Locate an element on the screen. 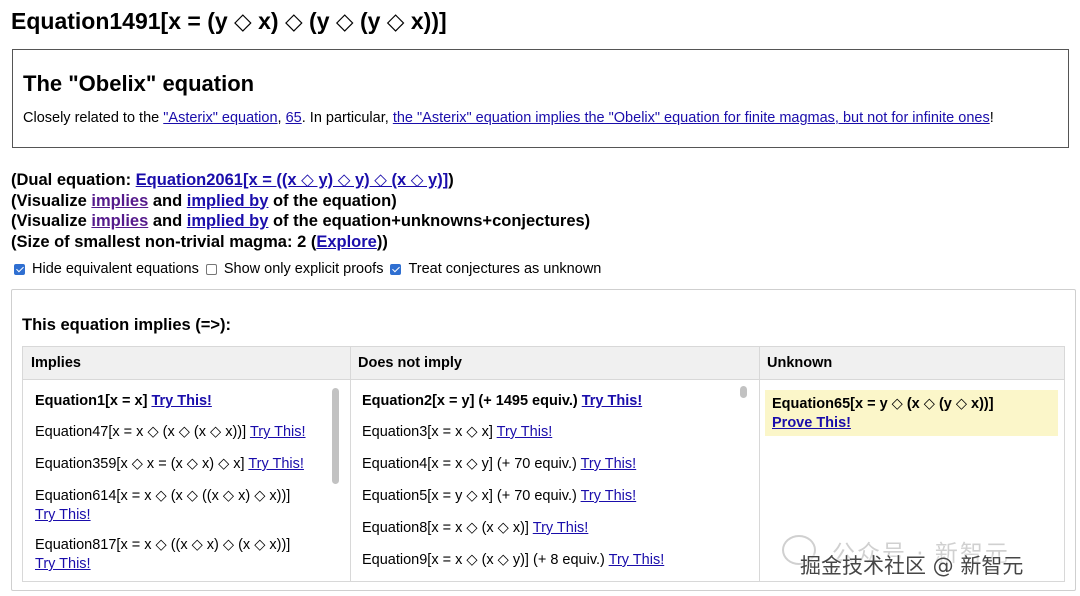 The image size is (1080, 596). equation-text: Equation2[x = y] (+ 1495 equiv.) is located at coordinates (470, 401).